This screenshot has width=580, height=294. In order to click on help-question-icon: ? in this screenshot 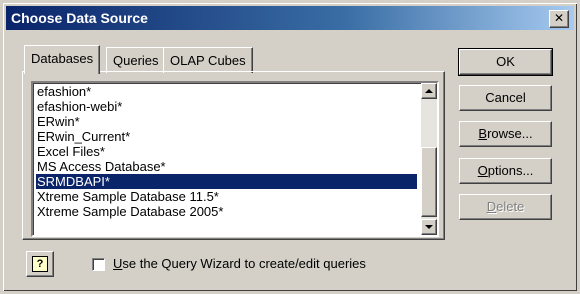, I will do `click(40, 264)`.